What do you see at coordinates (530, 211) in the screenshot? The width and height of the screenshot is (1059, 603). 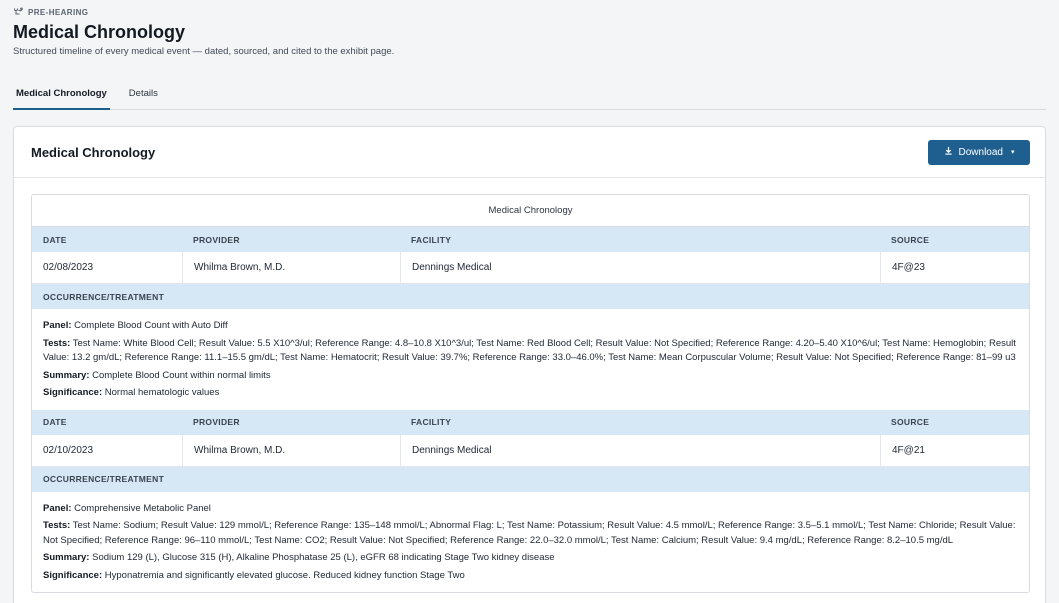 I see `table-caption: Medical Chronology` at bounding box center [530, 211].